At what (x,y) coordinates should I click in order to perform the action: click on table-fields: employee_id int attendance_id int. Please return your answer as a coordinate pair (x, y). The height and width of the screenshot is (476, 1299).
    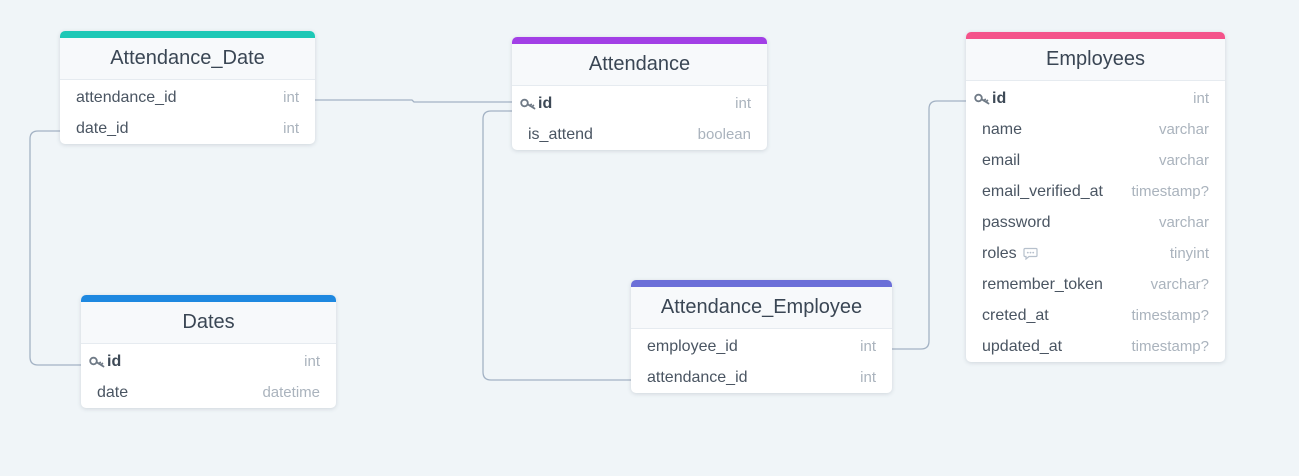
    Looking at the image, I should click on (761, 361).